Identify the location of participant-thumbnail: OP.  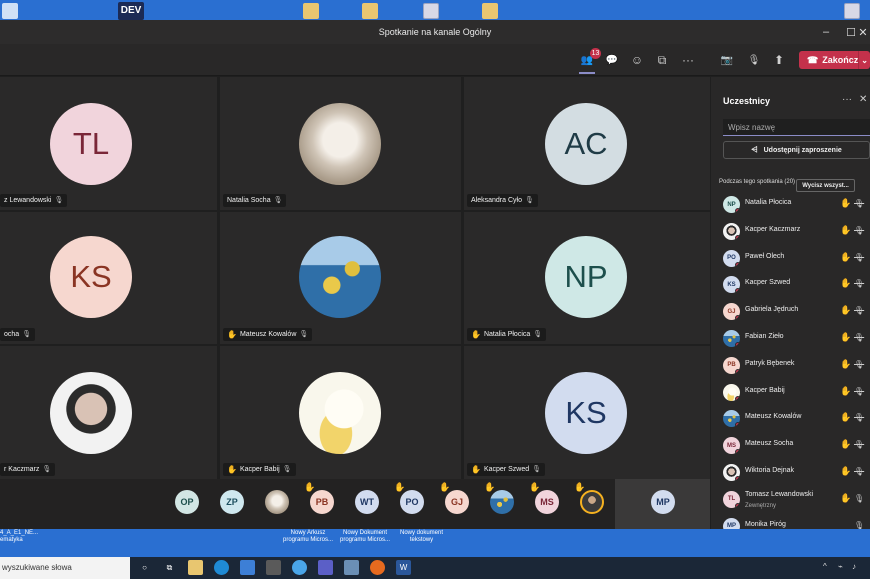
(187, 502).